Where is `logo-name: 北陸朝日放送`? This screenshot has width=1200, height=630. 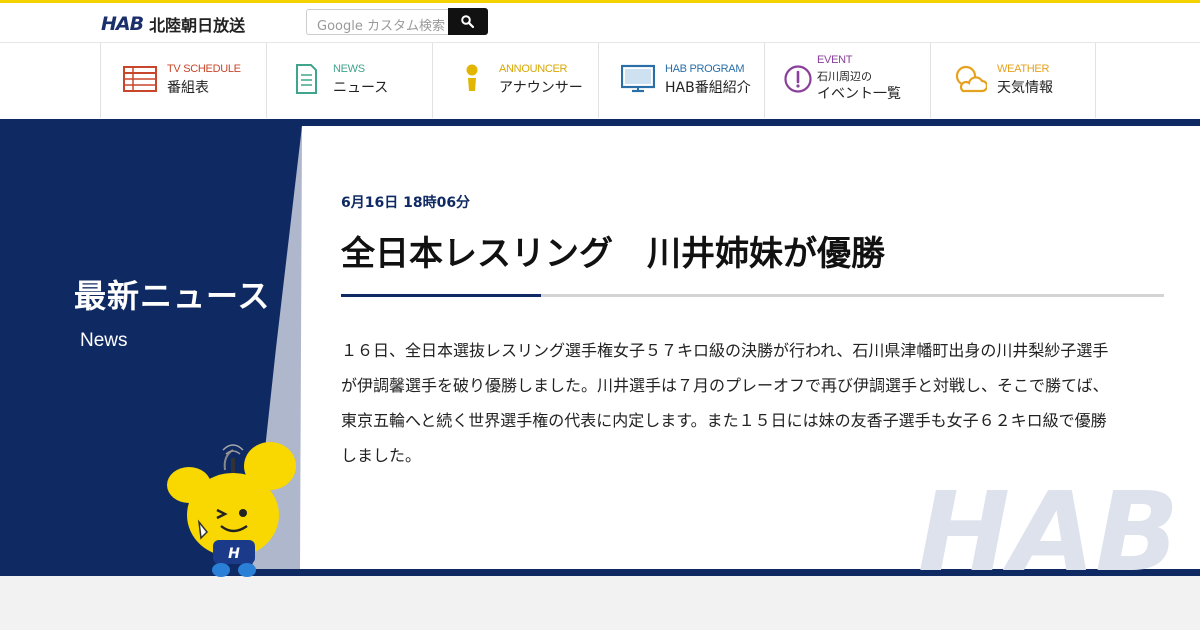
logo-name: 北陸朝日放送 is located at coordinates (197, 25).